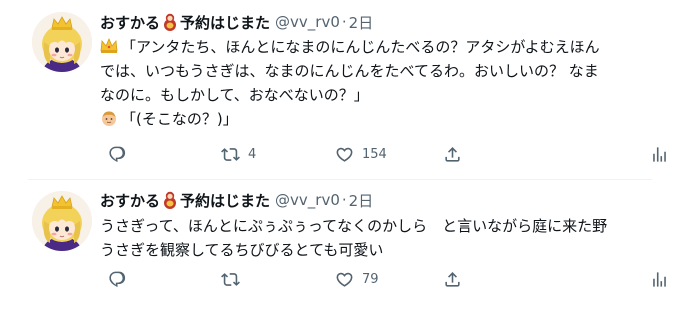  Describe the element at coordinates (372, 119) in the screenshot. I see `tweet-text-line: 「(そこなの？)」` at that location.